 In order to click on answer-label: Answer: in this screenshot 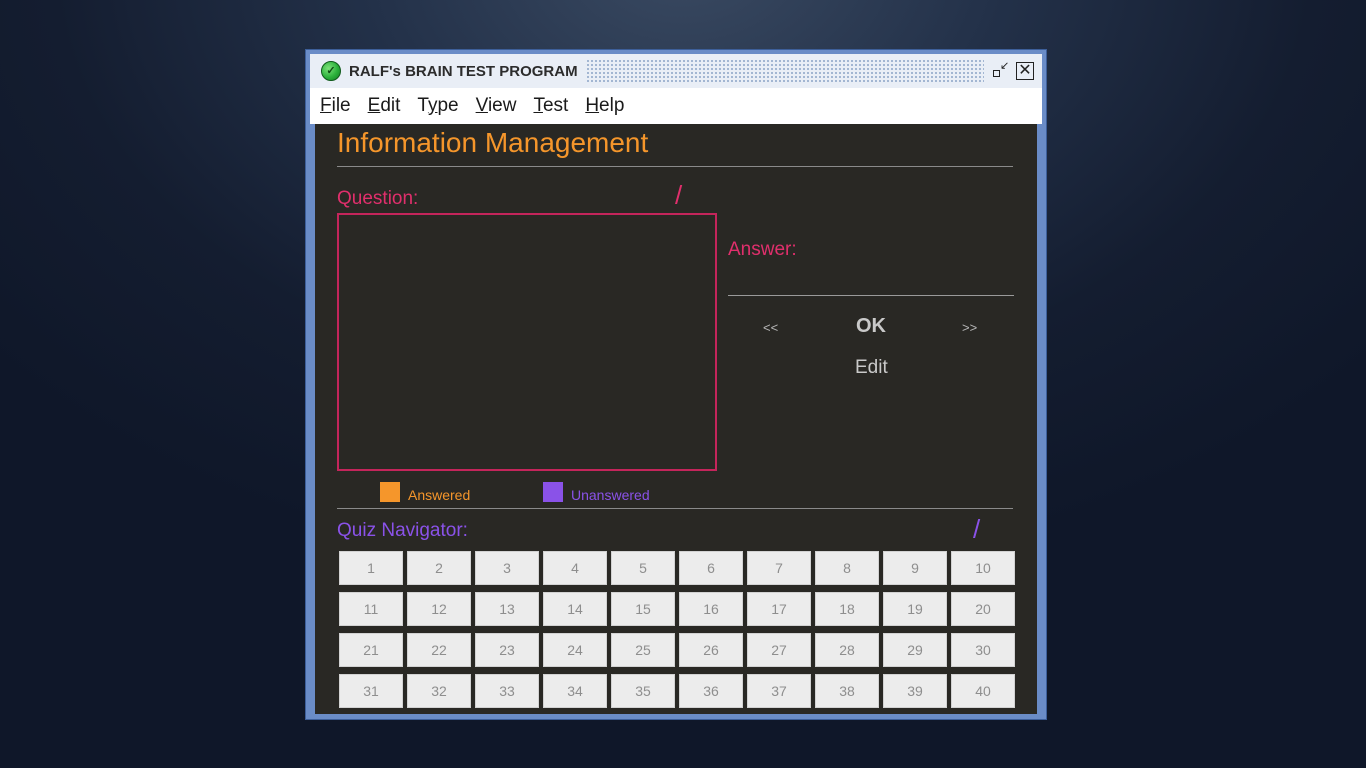, I will do `click(762, 249)`.